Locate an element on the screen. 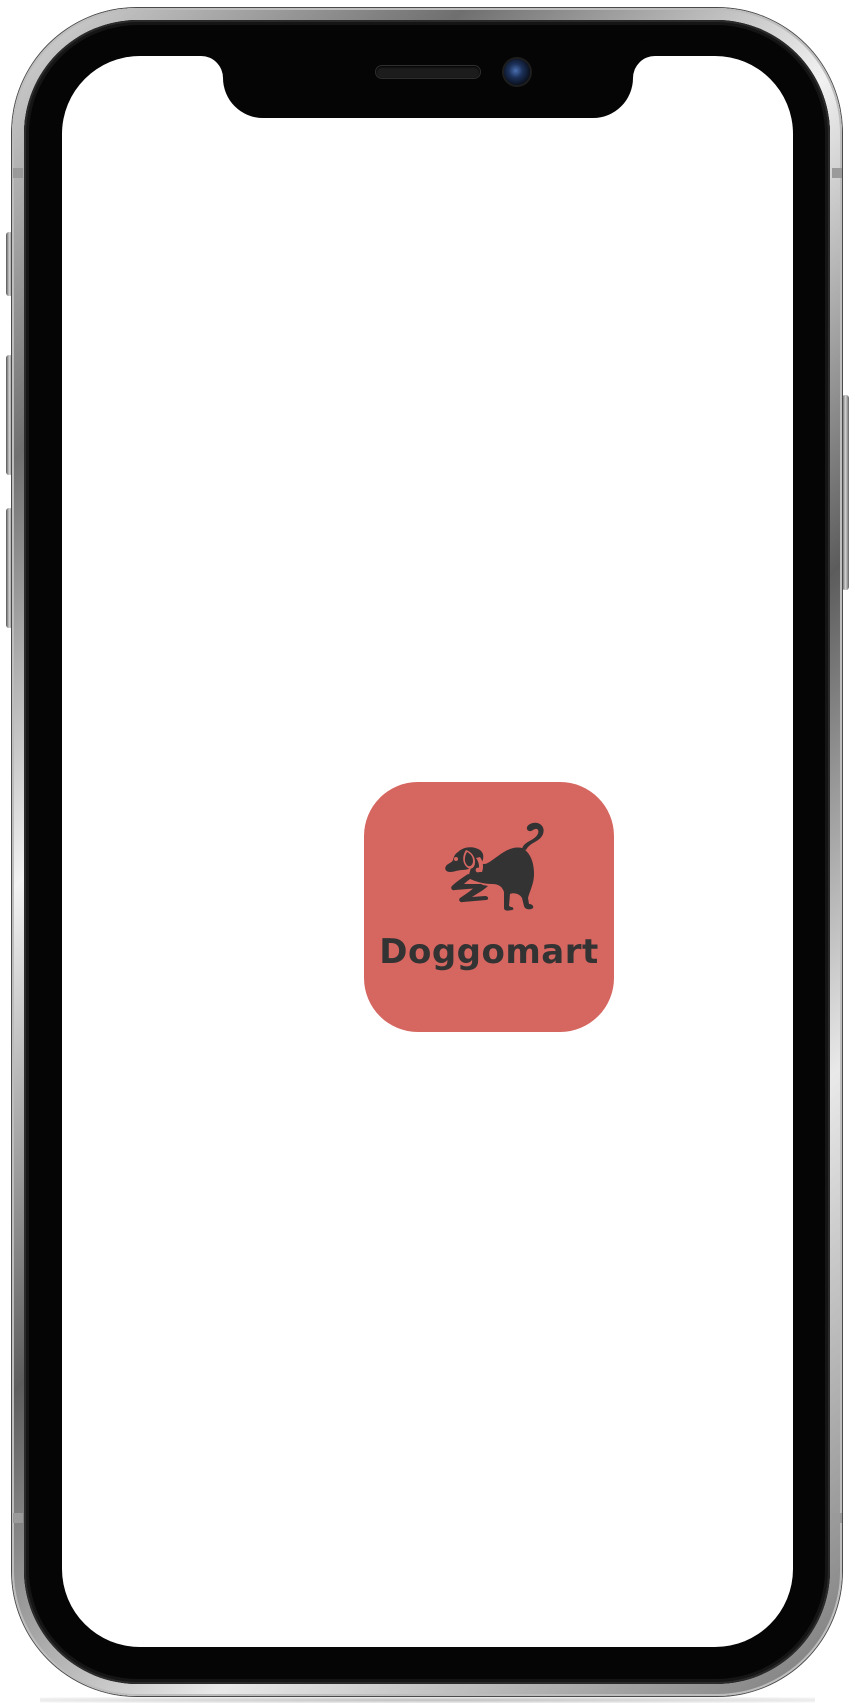  app-logo: Doggomart is located at coordinates (489, 907).